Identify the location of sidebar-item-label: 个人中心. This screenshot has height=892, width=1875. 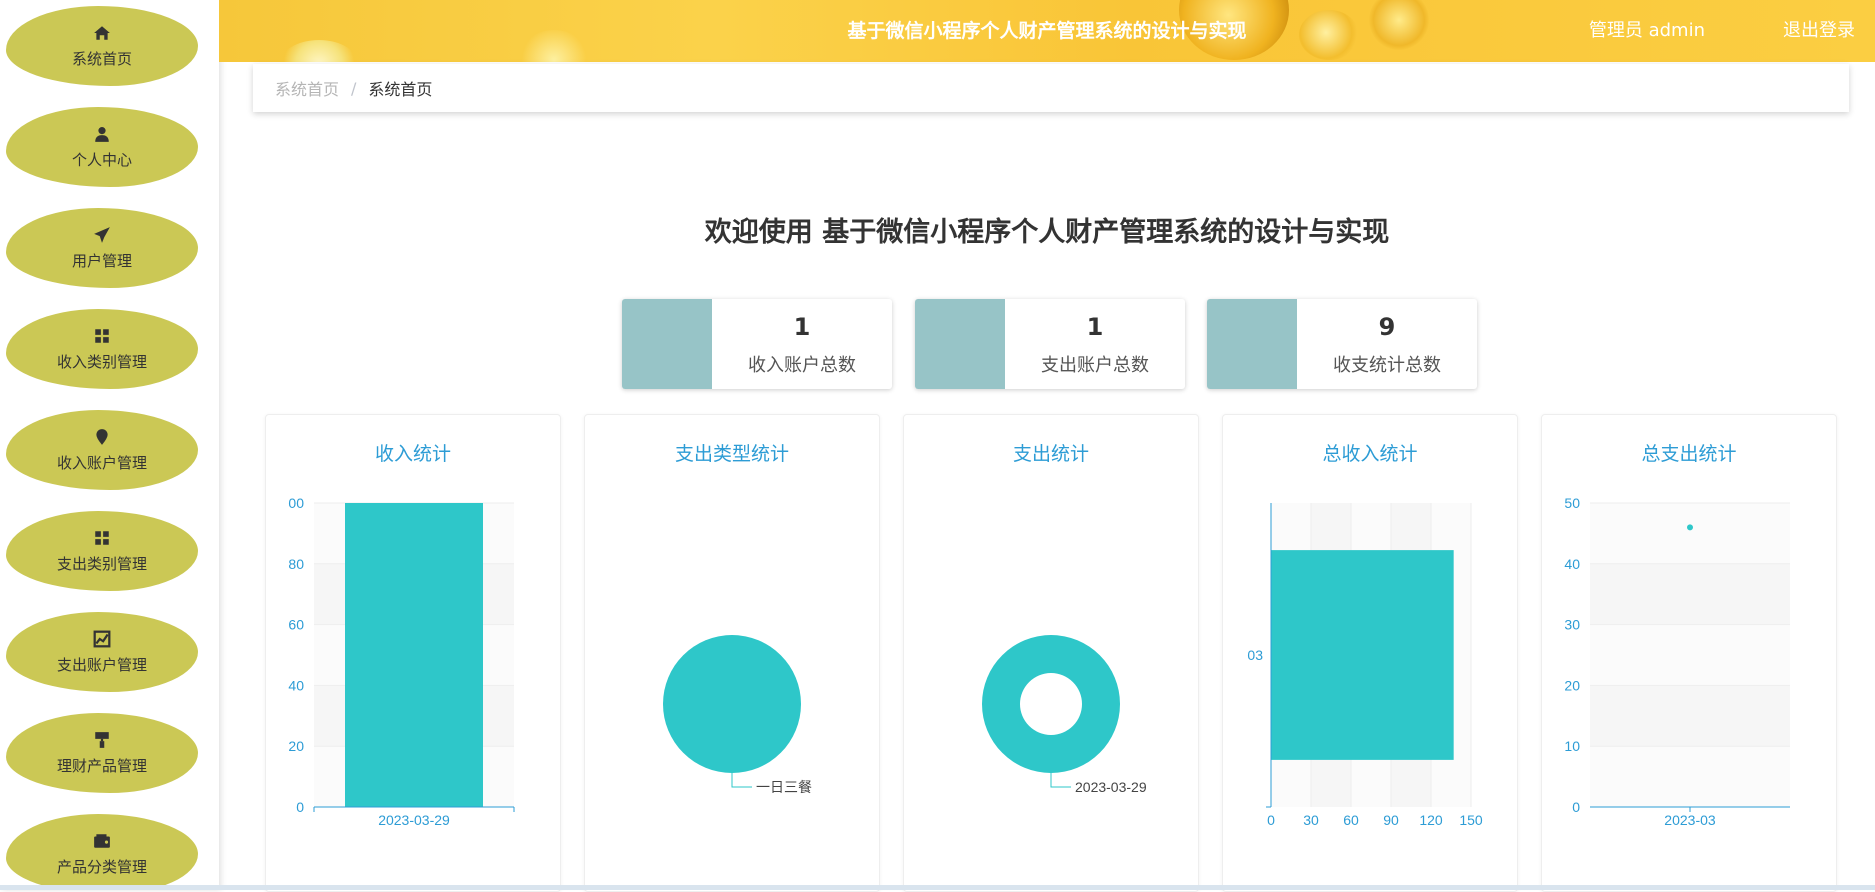
(101, 159).